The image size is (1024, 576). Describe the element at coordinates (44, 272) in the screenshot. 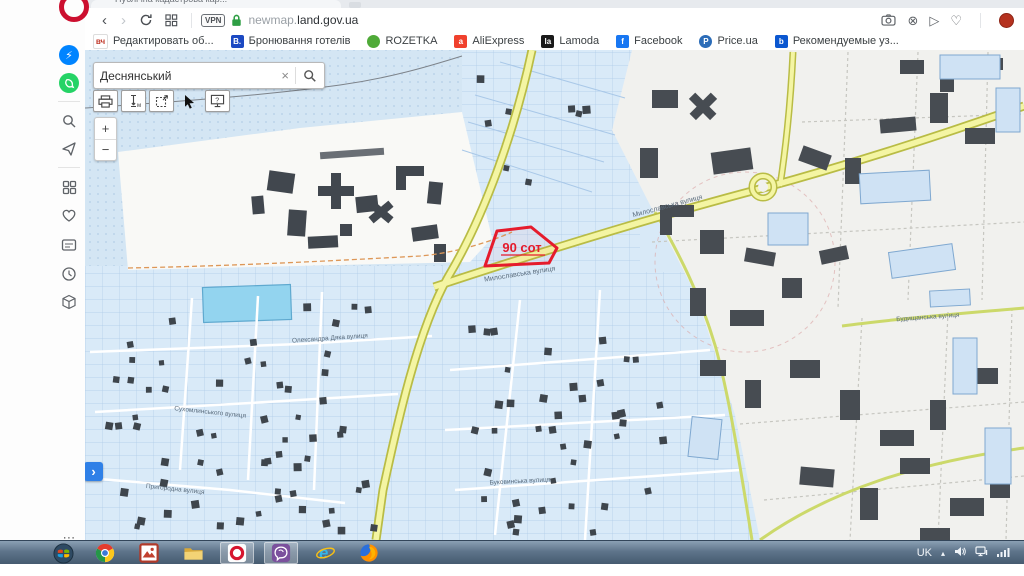

I see `opera-sidebar: ⚡ ⋯` at that location.